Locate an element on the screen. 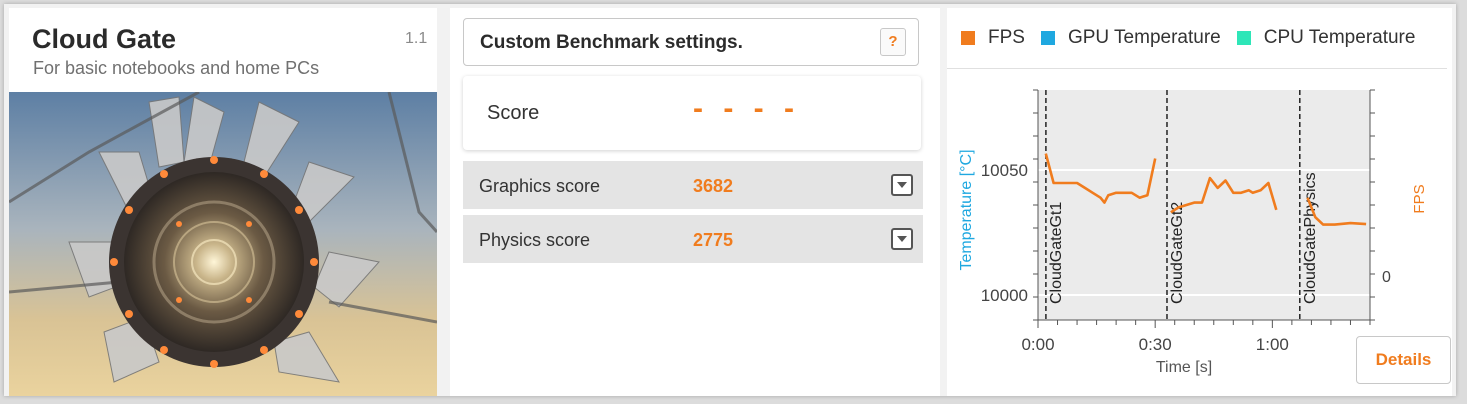 The height and width of the screenshot is (404, 1467). y-left-tick-label: 10050 is located at coordinates (1004, 170).